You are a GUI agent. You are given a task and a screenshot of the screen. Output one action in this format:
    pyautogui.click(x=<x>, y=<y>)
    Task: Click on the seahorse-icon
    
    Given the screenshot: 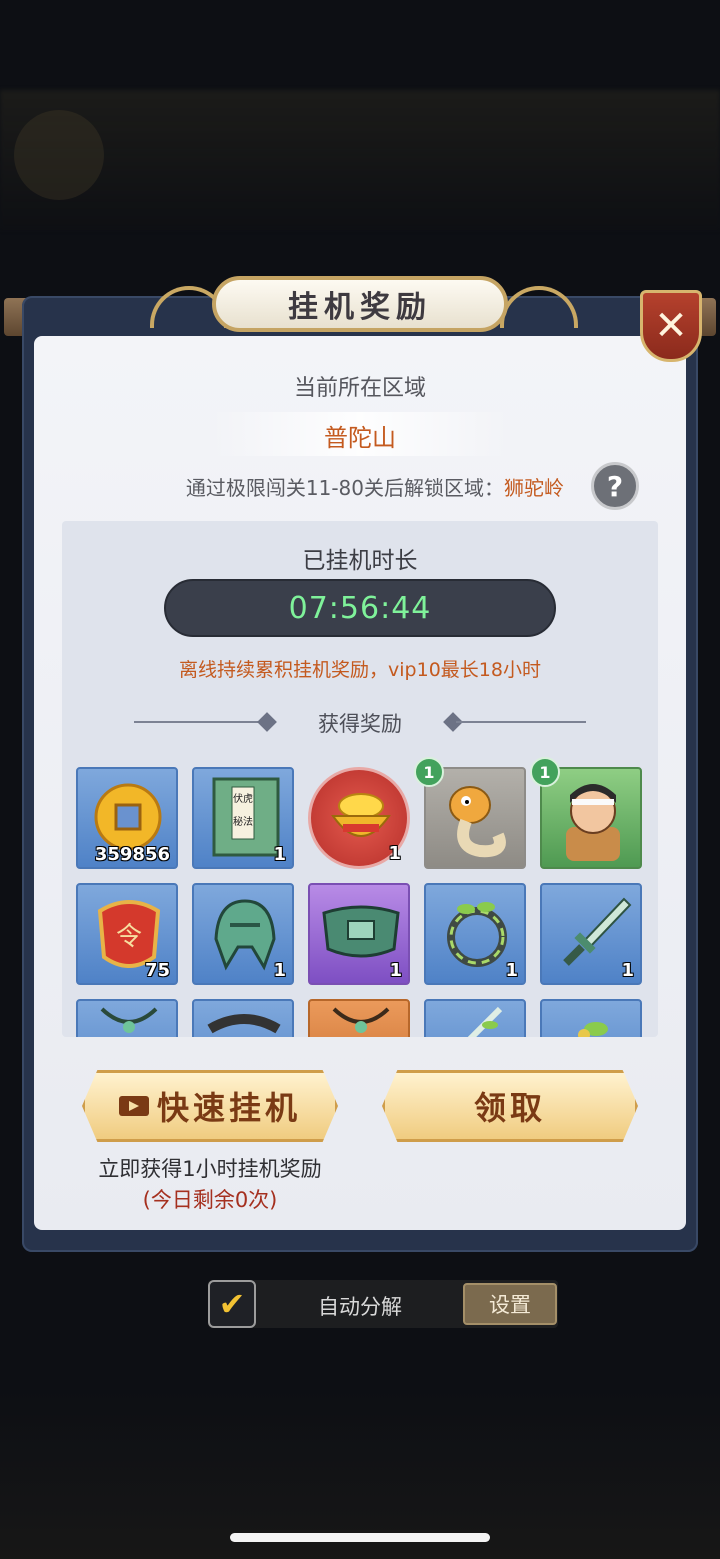 What is the action you would take?
    pyautogui.click(x=477, y=822)
    